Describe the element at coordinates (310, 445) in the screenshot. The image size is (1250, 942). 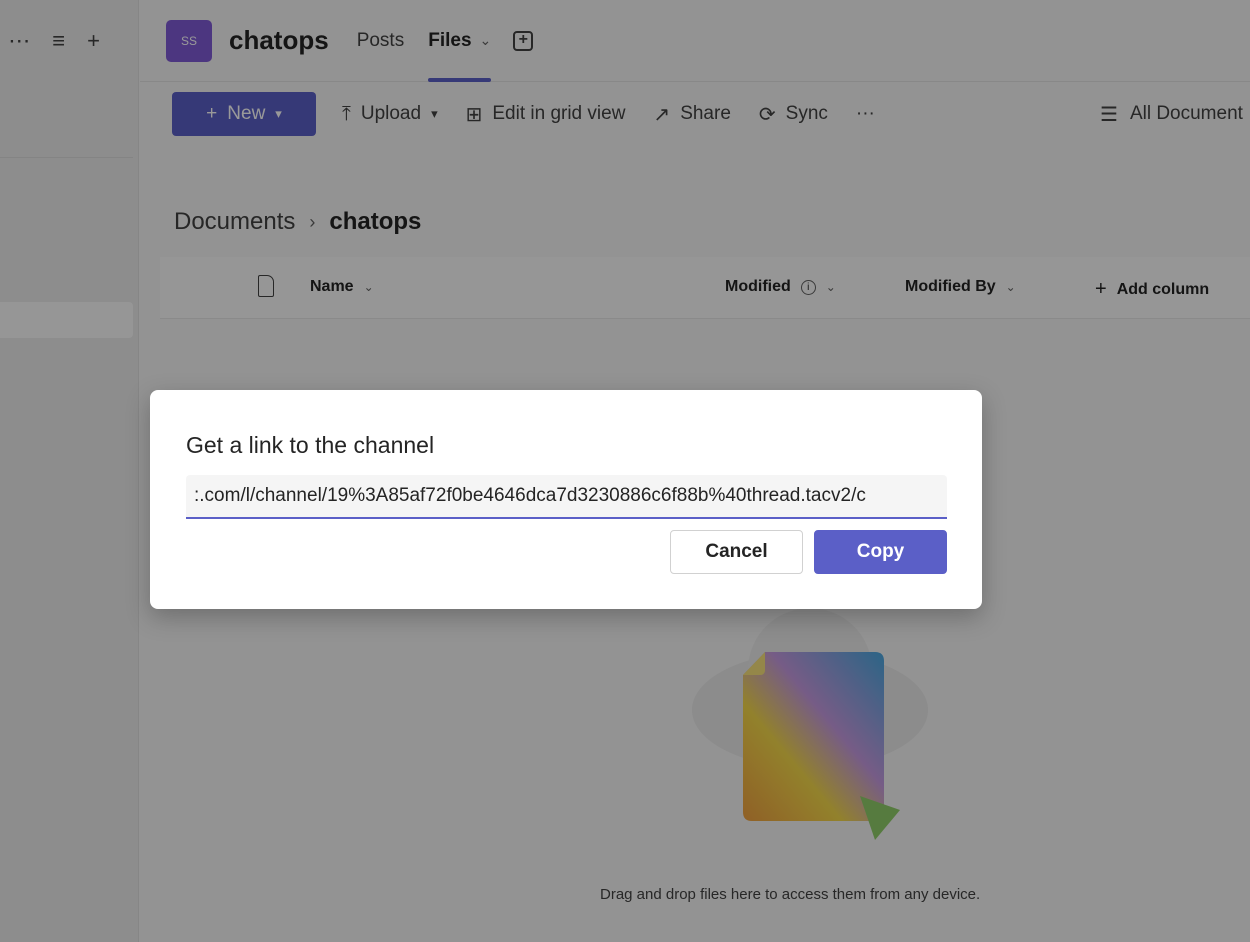
I see `dialog-title: Get a link to the channel` at that location.